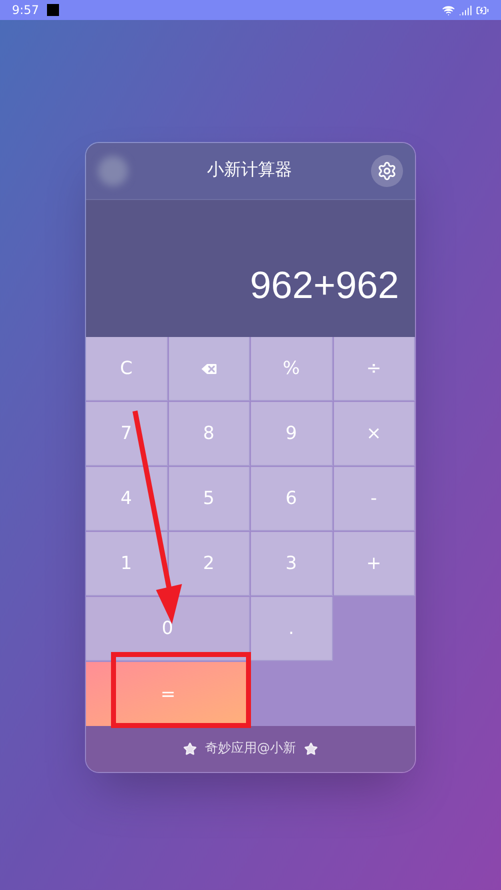 The image size is (501, 890). I want to click on calculator-key: ×, so click(374, 434).